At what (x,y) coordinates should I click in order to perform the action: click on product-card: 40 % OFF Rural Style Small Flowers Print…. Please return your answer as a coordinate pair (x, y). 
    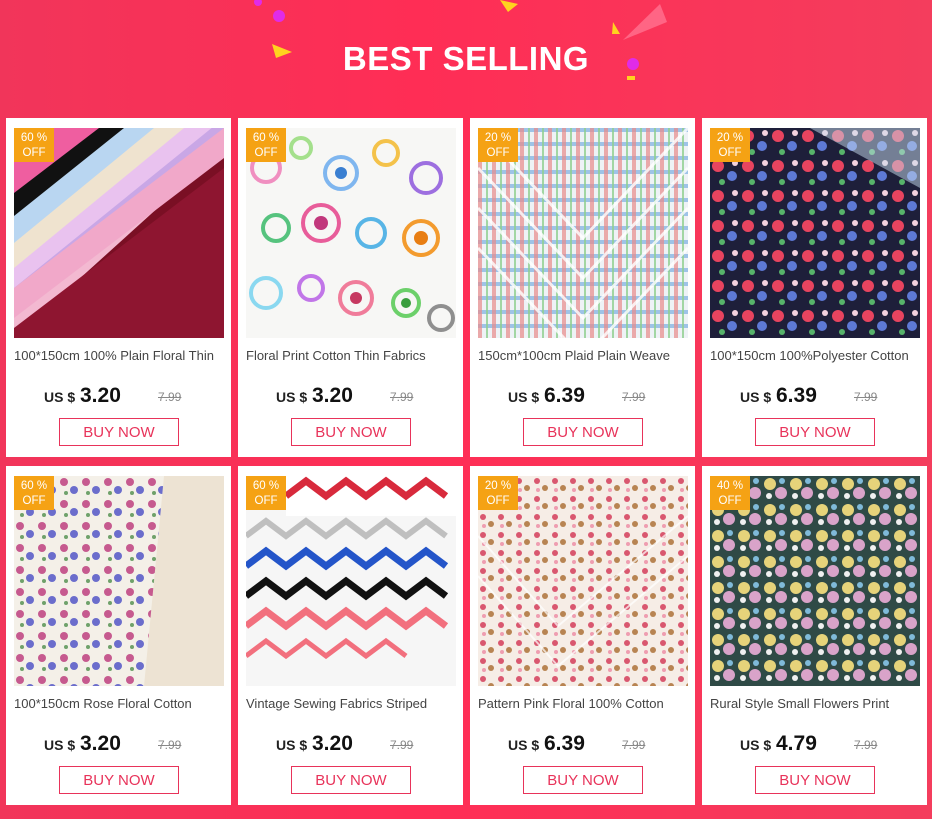
    Looking at the image, I should click on (814, 635).